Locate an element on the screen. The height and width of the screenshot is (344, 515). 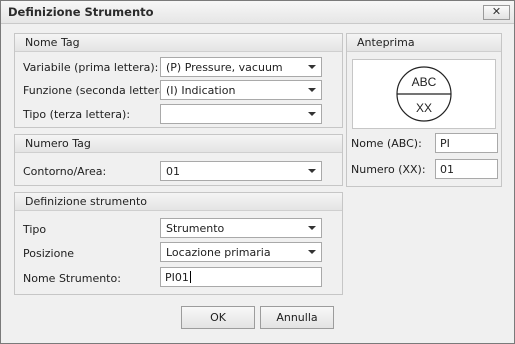
tipo-strumento-select: Strumento is located at coordinates (241, 228).